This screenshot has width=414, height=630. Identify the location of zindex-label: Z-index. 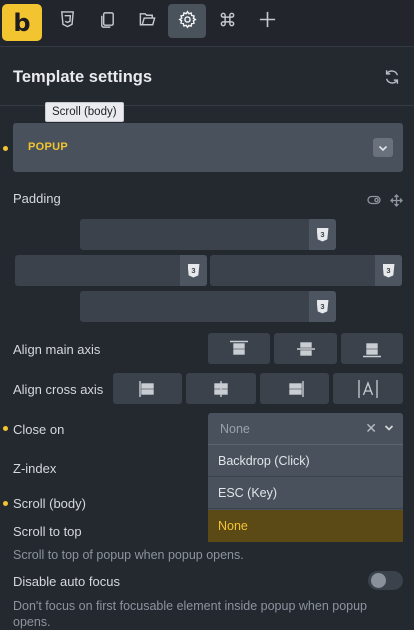
(35, 468).